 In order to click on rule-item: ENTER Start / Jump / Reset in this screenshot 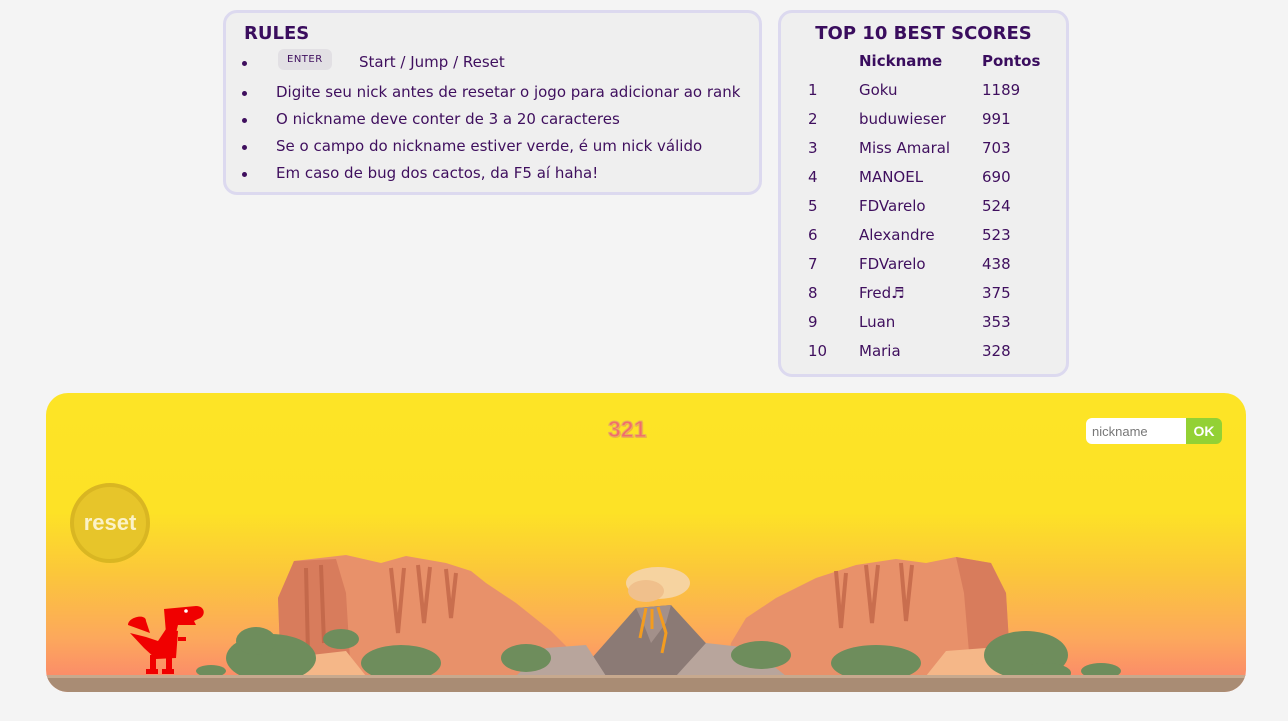, I will do `click(492, 62)`.